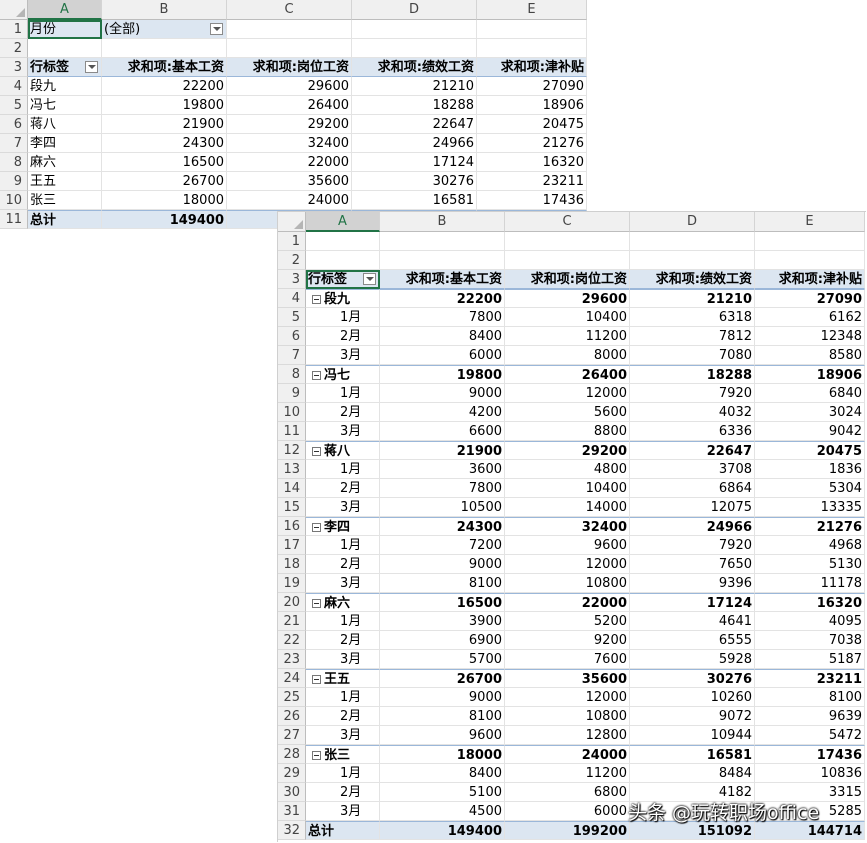  Describe the element at coordinates (65, 181) in the screenshot. I see `pivot-data-cell: 王五` at that location.